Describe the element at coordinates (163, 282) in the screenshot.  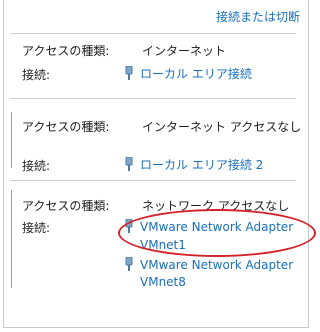
I see `connection-link-vmnet8-line2: VMnet8` at that location.